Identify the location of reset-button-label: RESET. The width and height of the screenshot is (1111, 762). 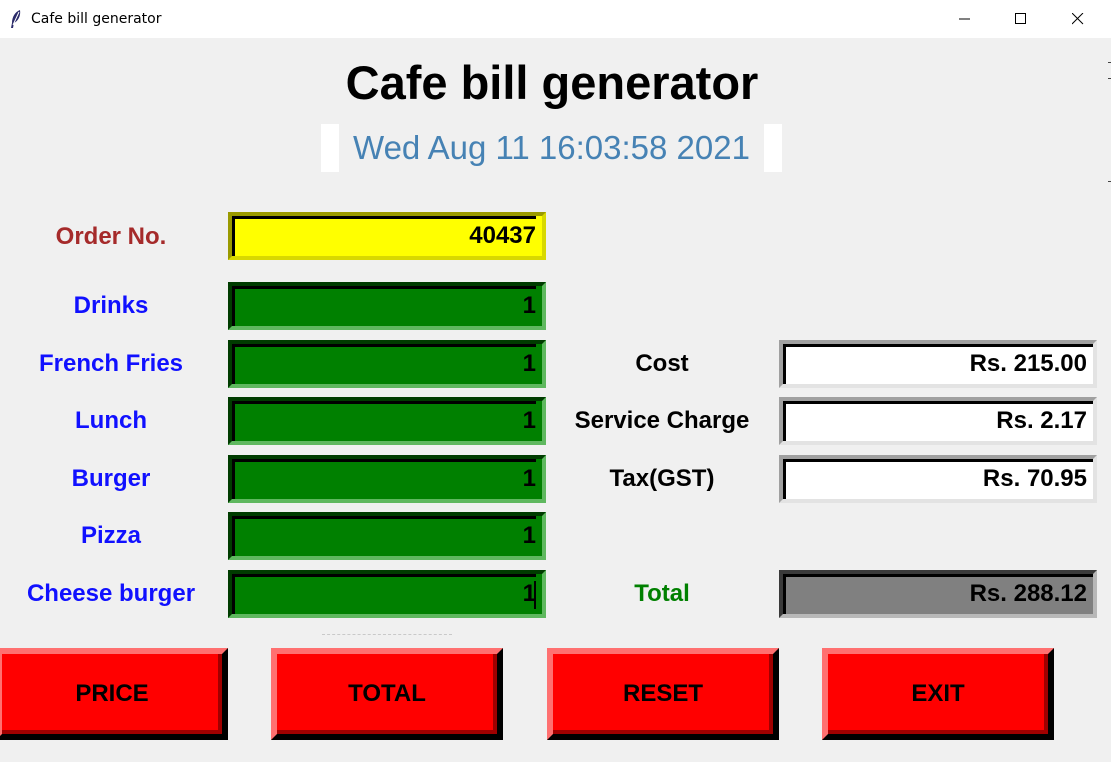
(662, 693).